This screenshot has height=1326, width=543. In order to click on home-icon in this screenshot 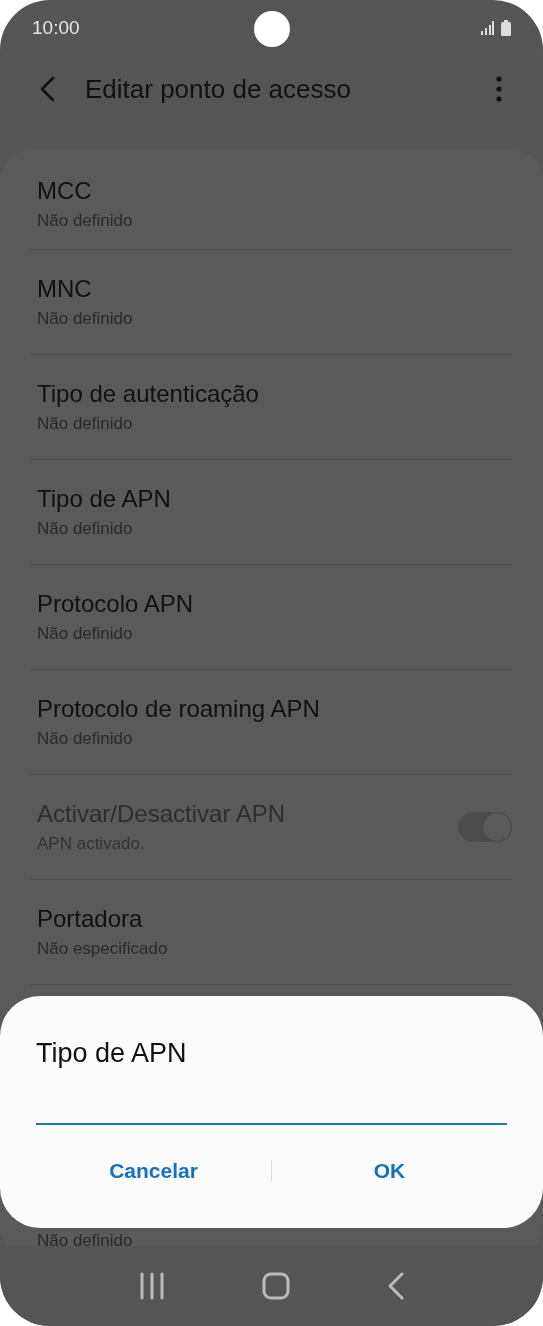, I will do `click(275, 1286)`.